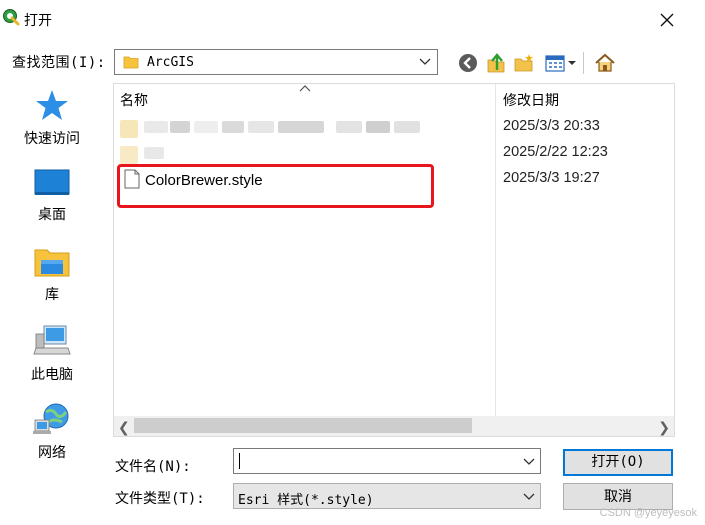 The image size is (705, 525). I want to click on cancel-button: 取消, so click(618, 496).